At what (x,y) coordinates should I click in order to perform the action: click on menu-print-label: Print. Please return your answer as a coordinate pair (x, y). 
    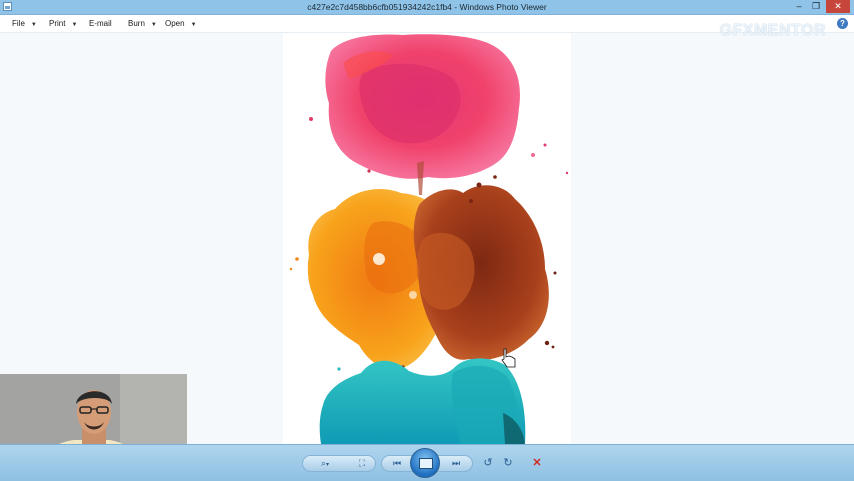
    Looking at the image, I should click on (57, 23).